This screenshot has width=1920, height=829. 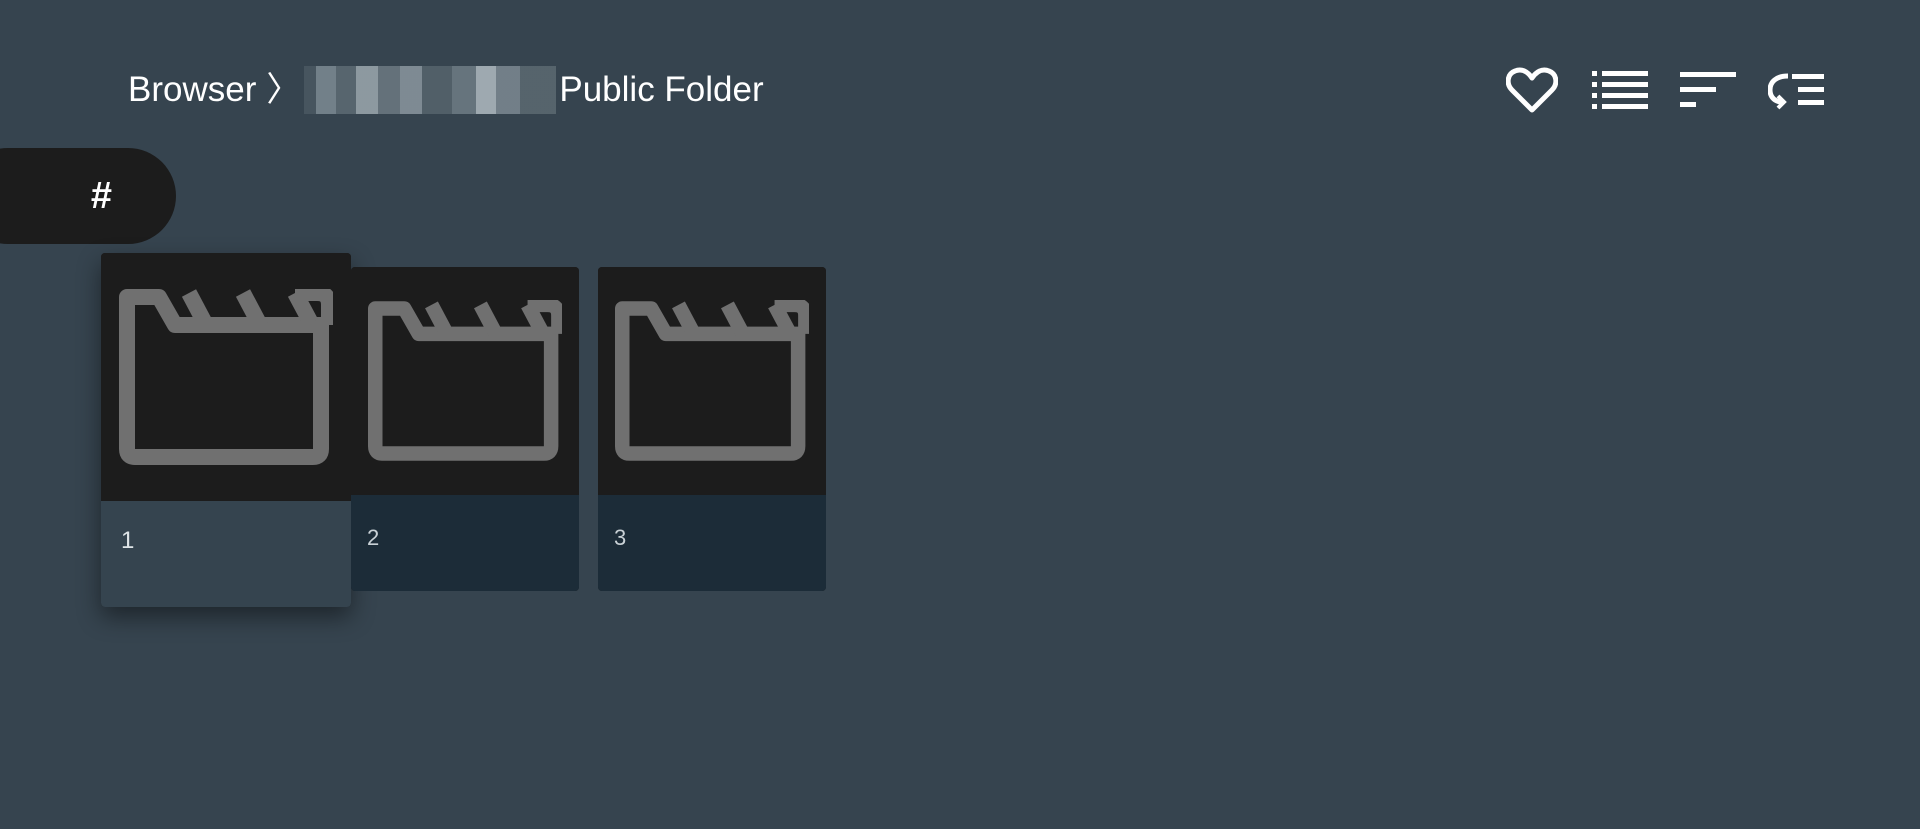 What do you see at coordinates (226, 554) in the screenshot?
I see `card-caption: 1` at bounding box center [226, 554].